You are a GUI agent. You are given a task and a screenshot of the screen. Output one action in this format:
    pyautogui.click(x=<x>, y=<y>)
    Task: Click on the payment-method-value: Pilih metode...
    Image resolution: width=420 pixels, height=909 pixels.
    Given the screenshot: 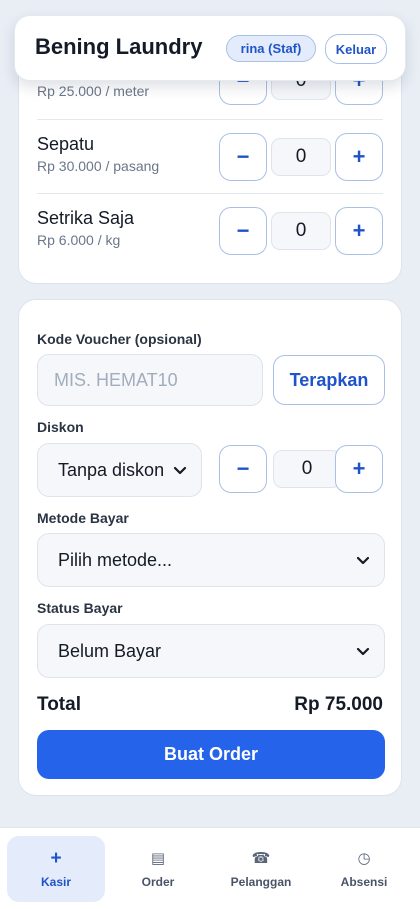 What is the action you would take?
    pyautogui.click(x=115, y=559)
    